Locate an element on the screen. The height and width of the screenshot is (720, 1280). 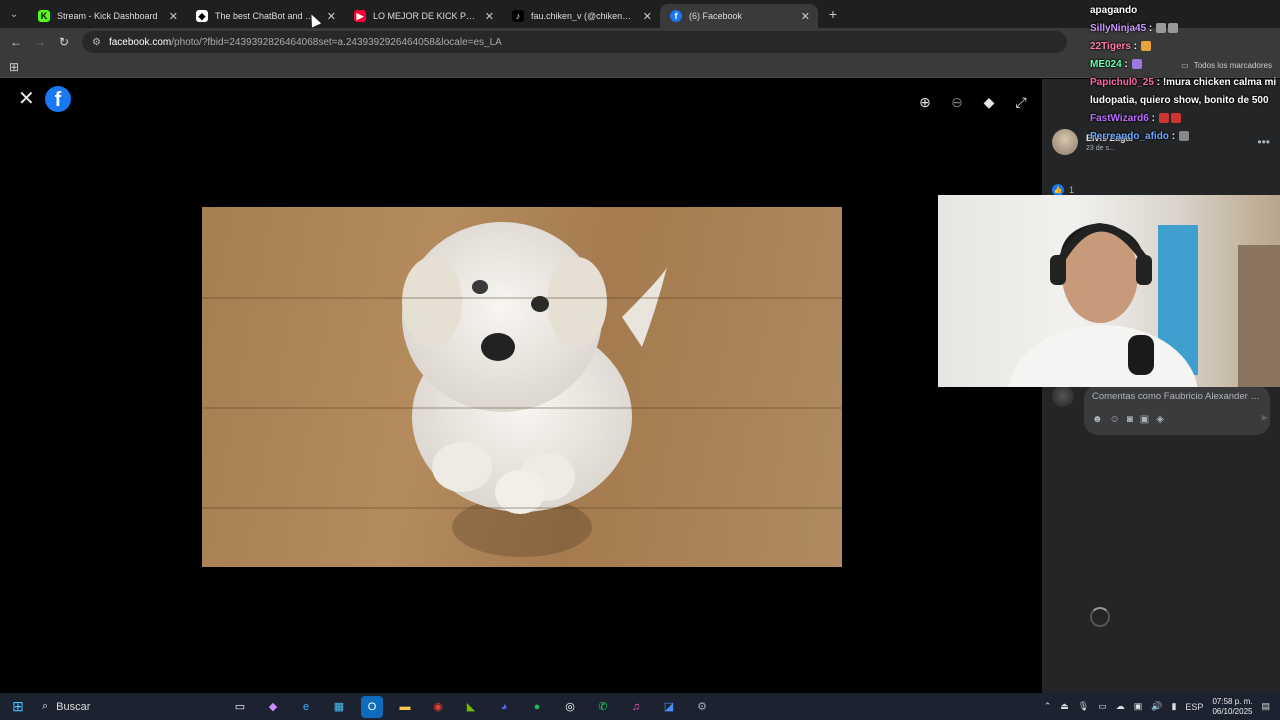
new-tab-button: + is located at coordinates (833, 14).